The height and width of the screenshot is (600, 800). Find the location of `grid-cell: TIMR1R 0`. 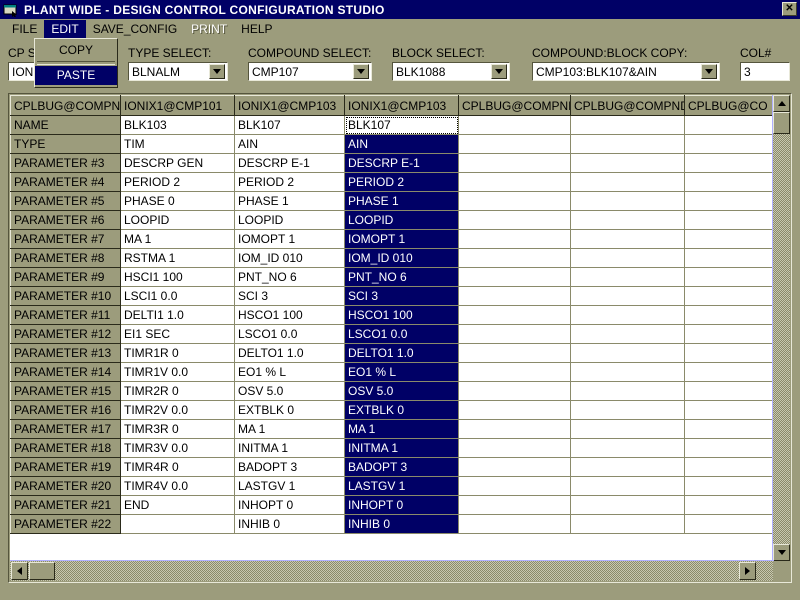

grid-cell: TIMR1R 0 is located at coordinates (177, 353).